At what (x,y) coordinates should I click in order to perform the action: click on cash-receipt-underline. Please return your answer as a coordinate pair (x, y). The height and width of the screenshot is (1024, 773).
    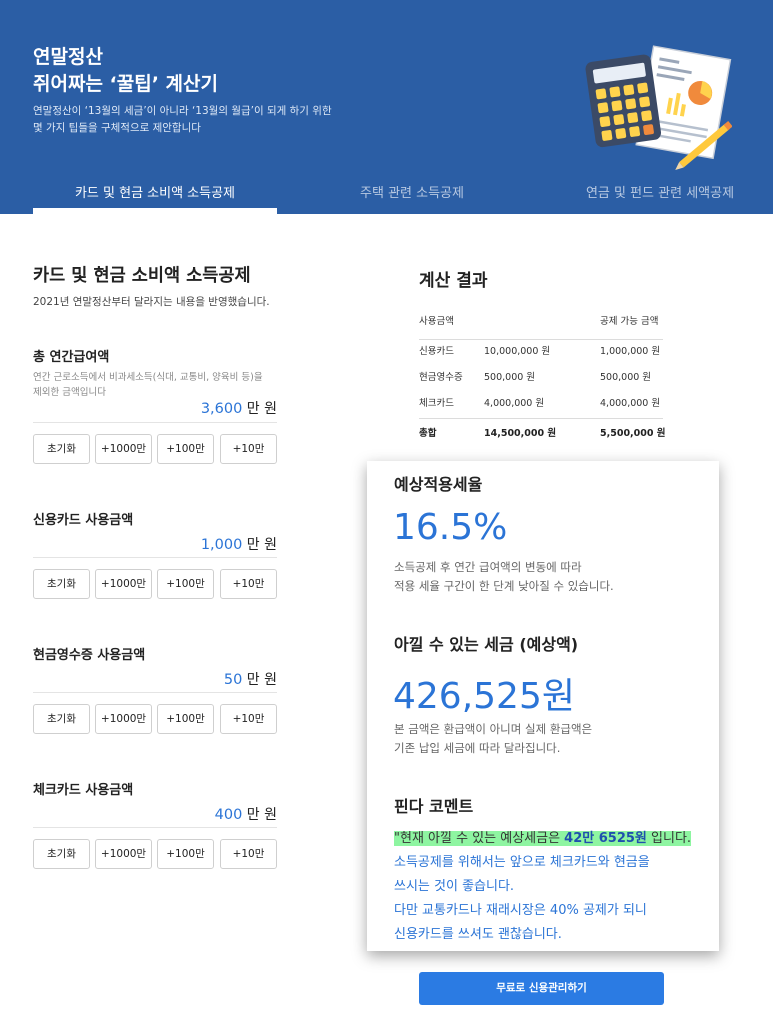
    Looking at the image, I should click on (155, 692).